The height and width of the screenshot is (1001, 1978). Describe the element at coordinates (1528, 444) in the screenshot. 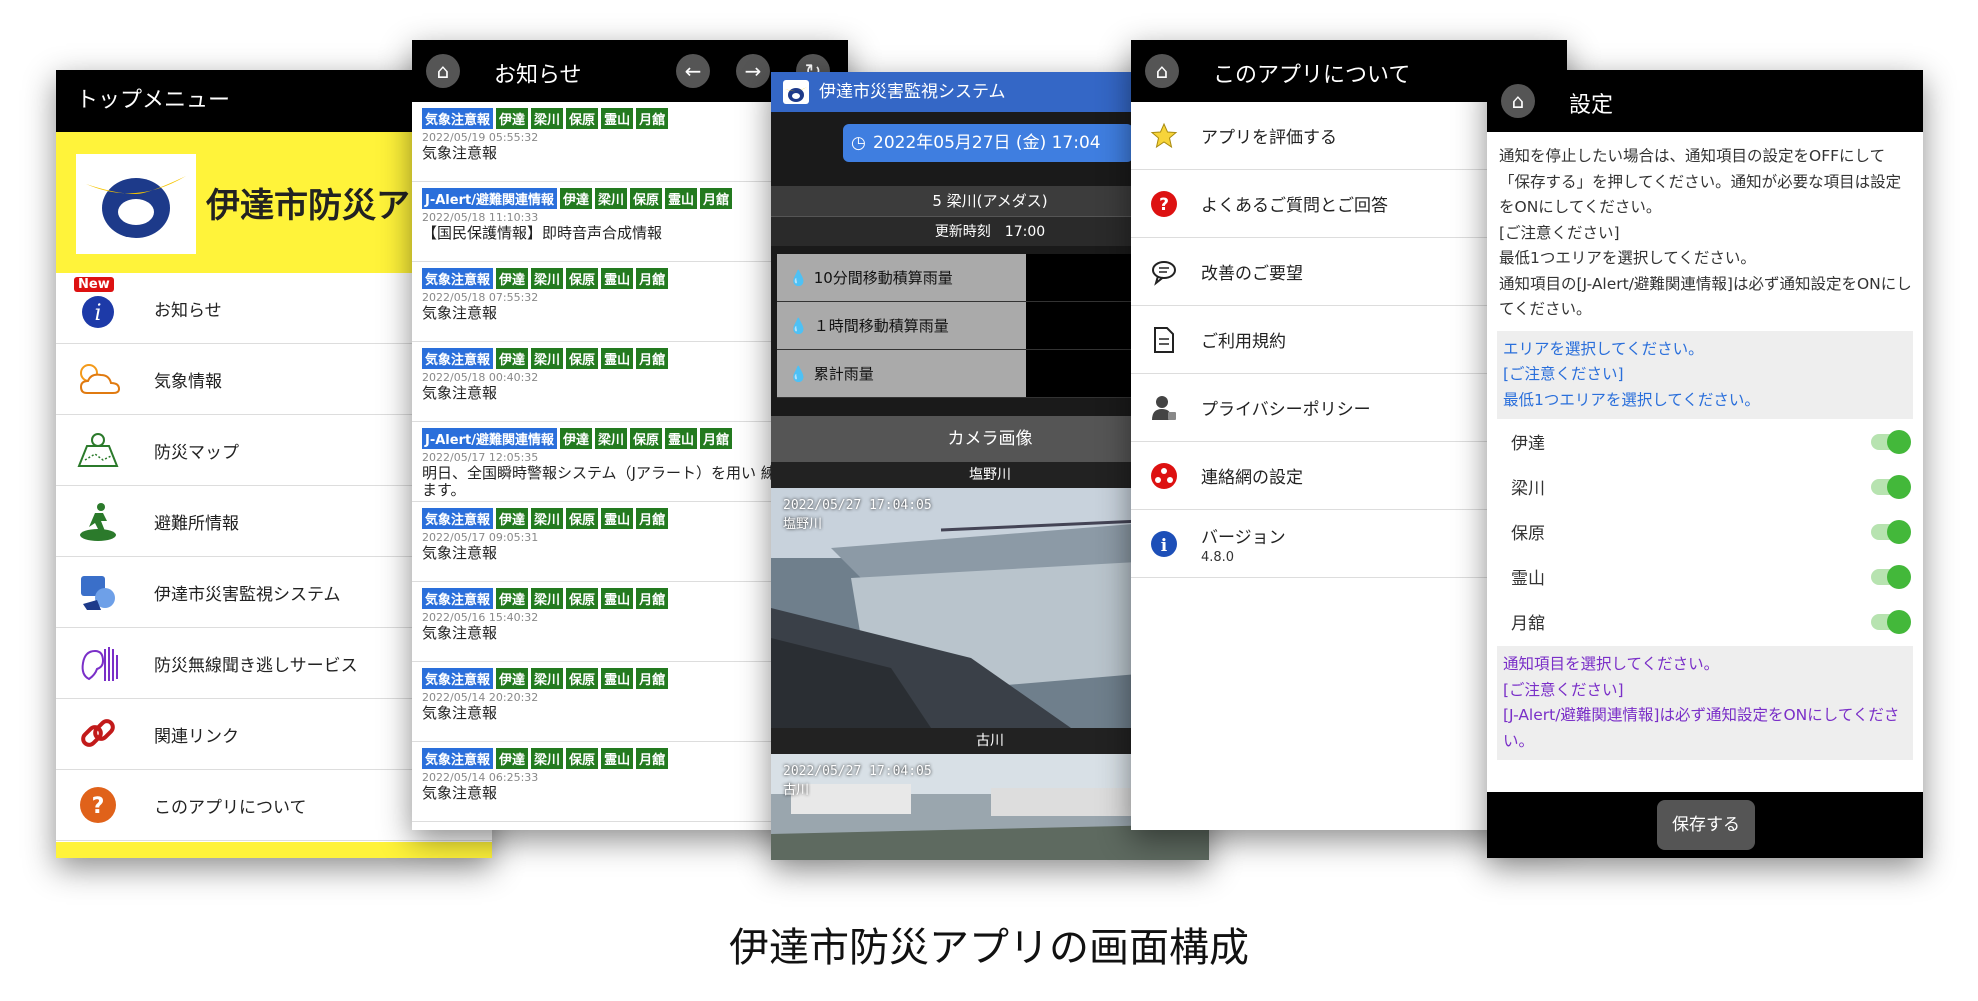

I see `area-label: 伊達` at that location.